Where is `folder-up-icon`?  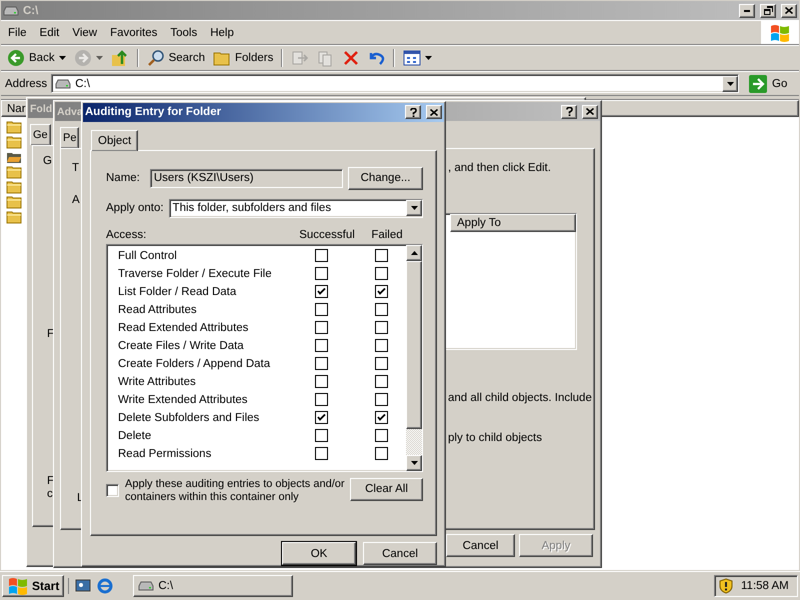 folder-up-icon is located at coordinates (119, 58).